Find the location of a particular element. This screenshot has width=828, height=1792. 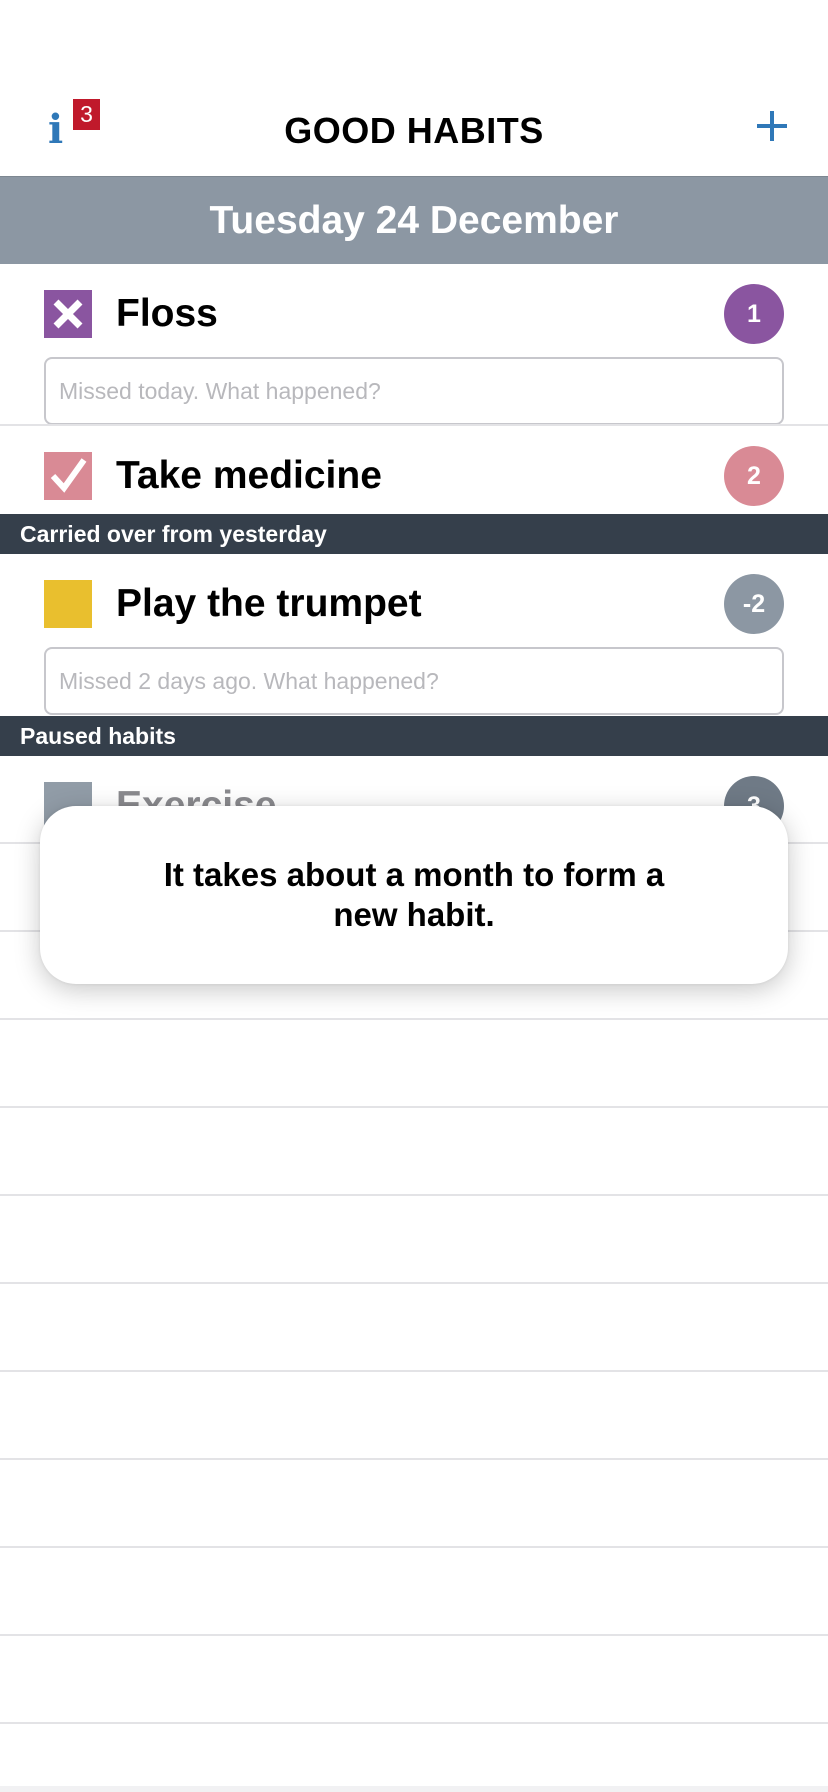

empty-checkbox-icon is located at coordinates (68, 604).